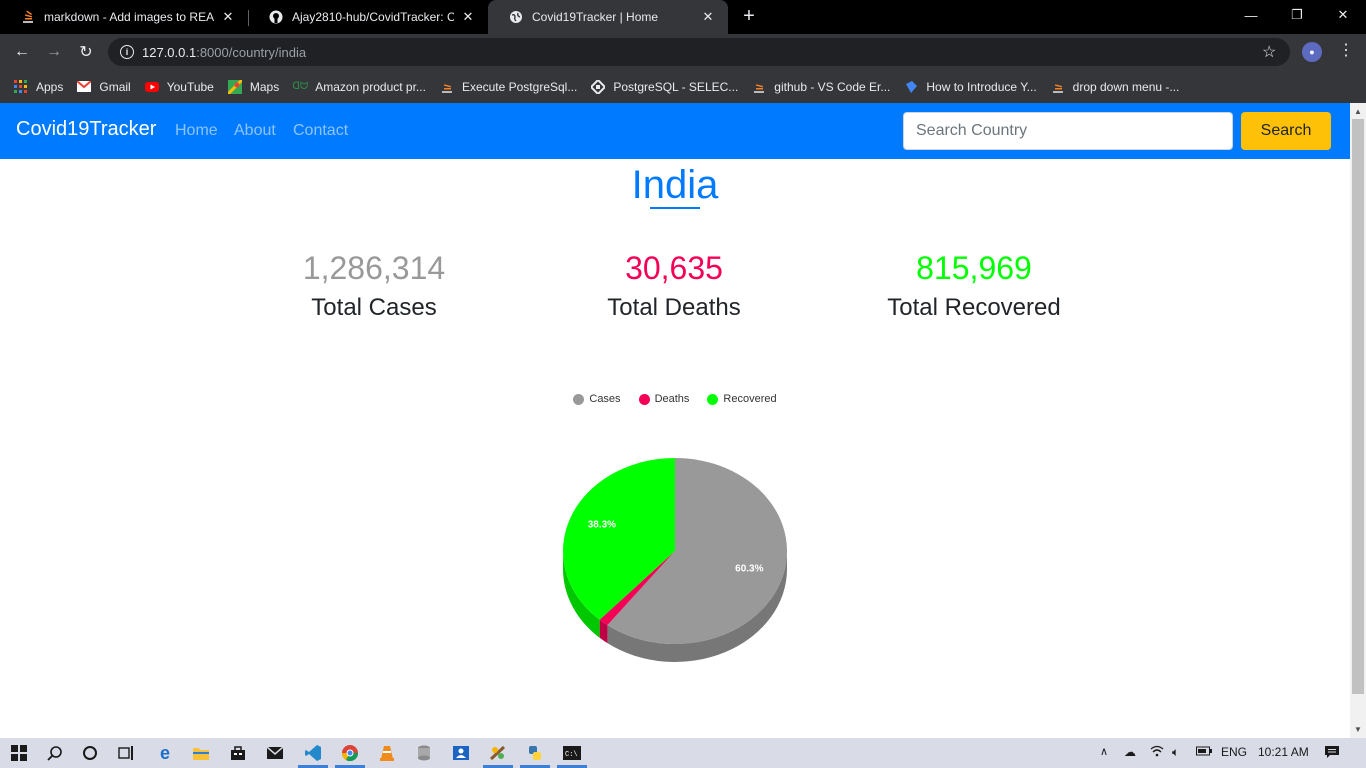 Image resolution: width=1366 pixels, height=768 pixels. I want to click on bookmark-label: YouTube, so click(190, 86).